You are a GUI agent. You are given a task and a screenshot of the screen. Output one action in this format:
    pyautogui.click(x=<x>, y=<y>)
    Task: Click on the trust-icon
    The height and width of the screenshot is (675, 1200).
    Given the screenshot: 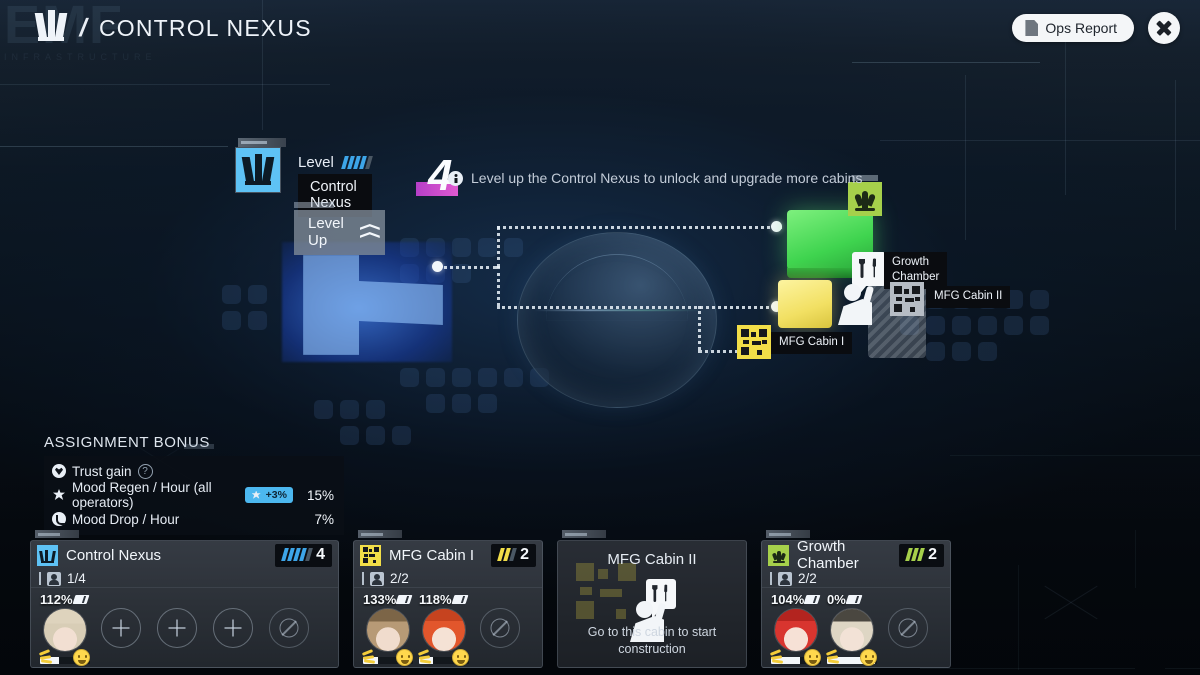 What is the action you would take?
    pyautogui.click(x=59, y=471)
    